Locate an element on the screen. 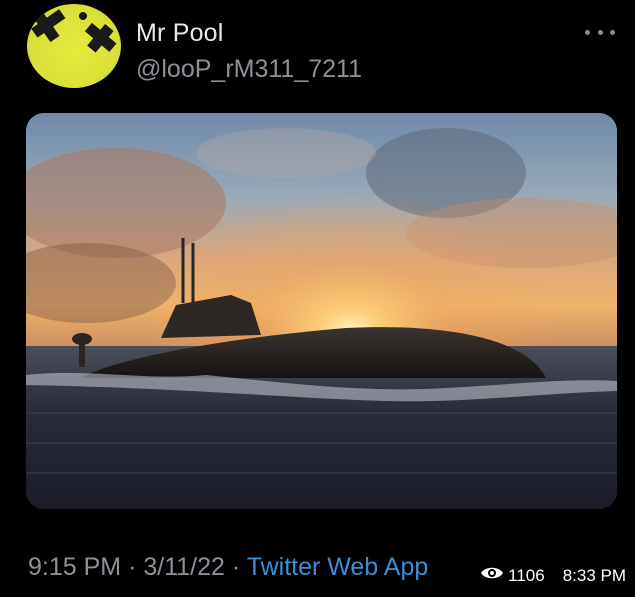 Image resolution: width=635 pixels, height=597 pixels. tweet-time: 9:15 PM is located at coordinates (74, 567).